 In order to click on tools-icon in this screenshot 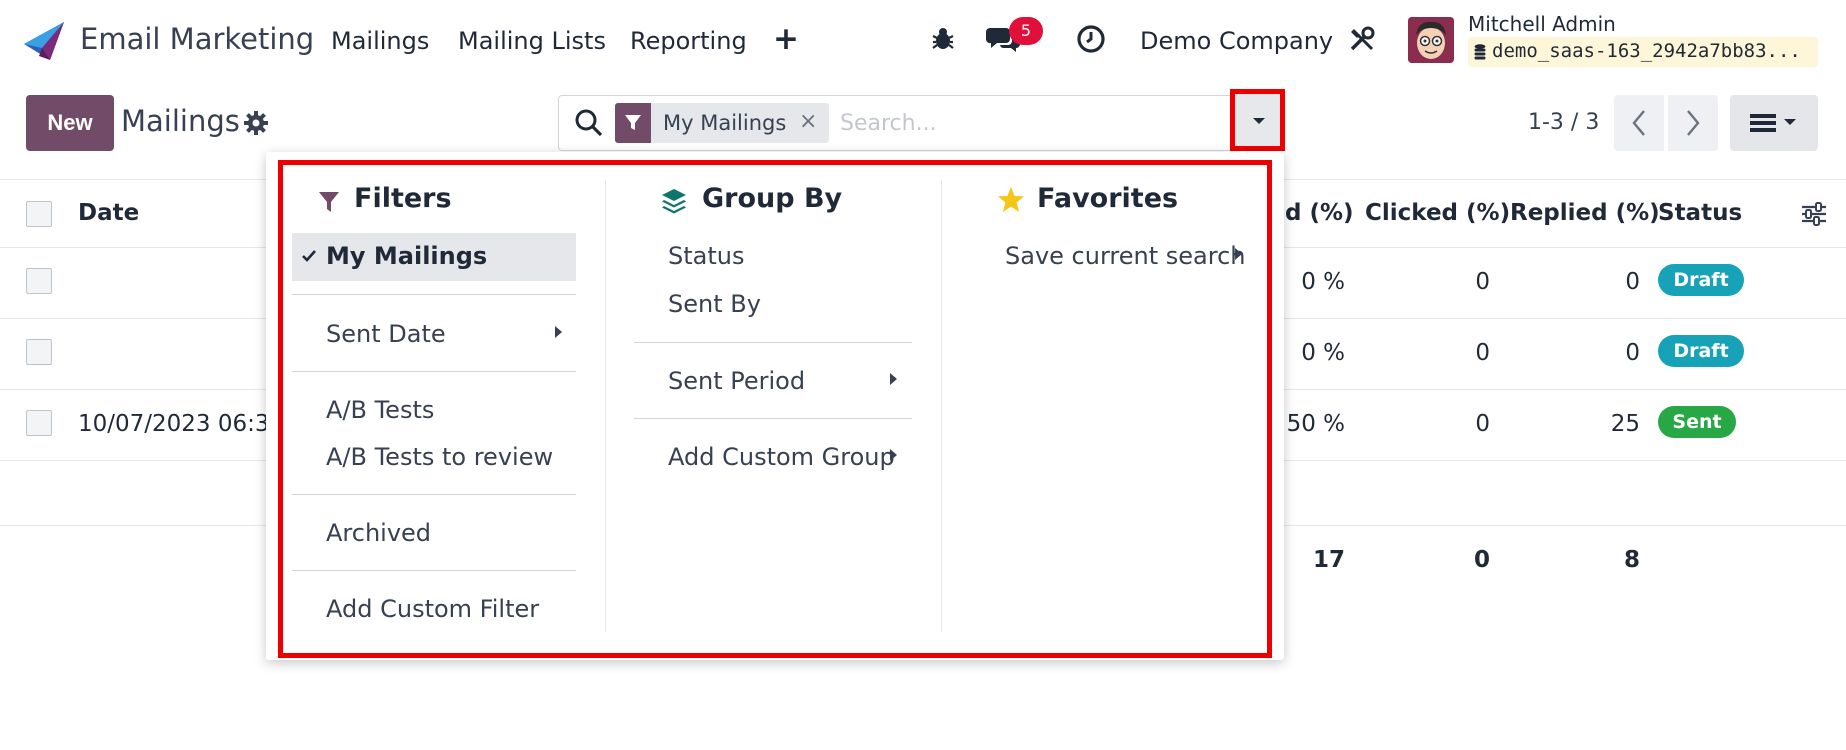, I will do `click(1362, 39)`.